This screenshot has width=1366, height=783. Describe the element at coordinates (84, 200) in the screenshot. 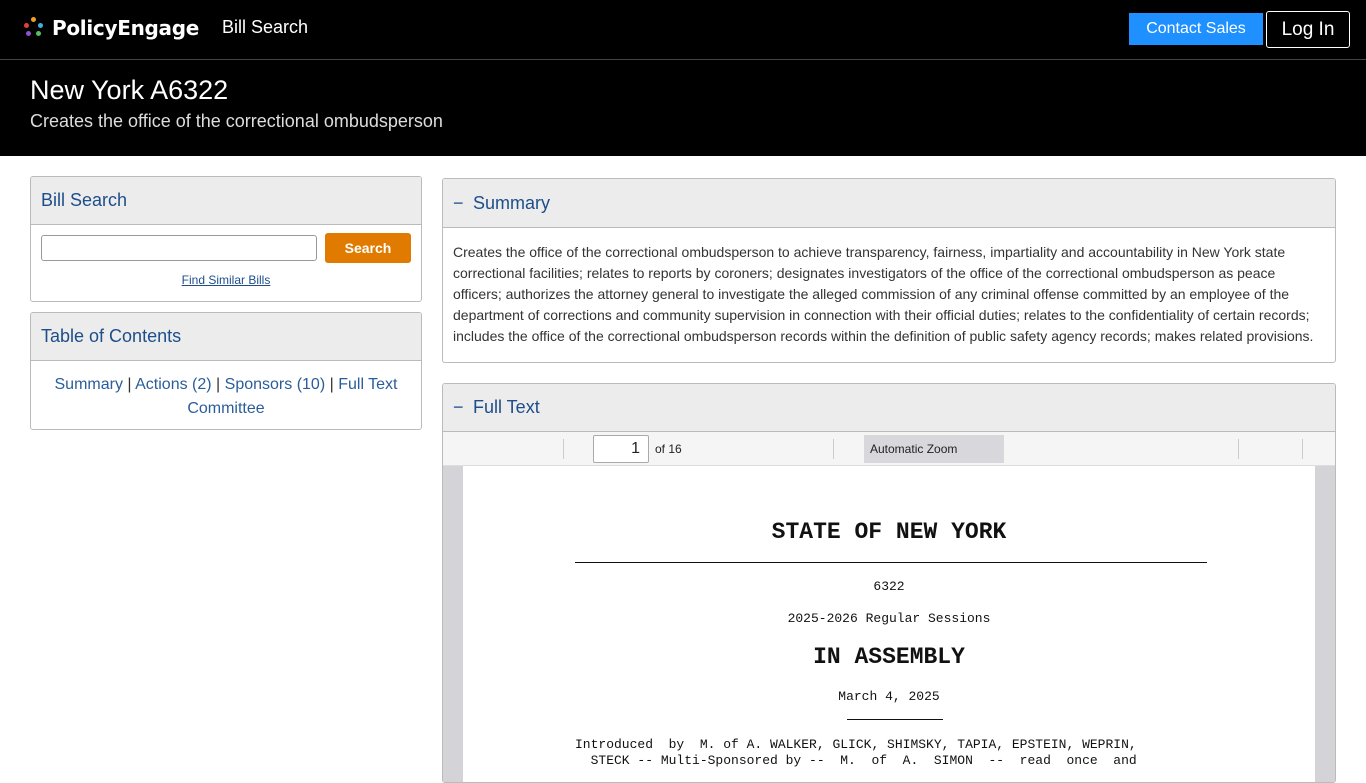

I see `bill-search-heading: Bill Search` at that location.